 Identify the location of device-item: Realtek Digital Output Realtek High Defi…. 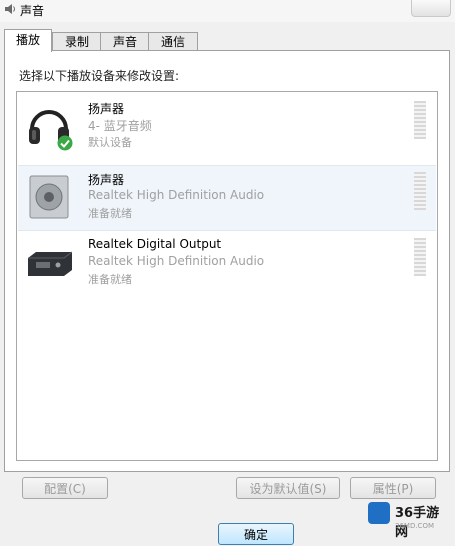
(227, 264).